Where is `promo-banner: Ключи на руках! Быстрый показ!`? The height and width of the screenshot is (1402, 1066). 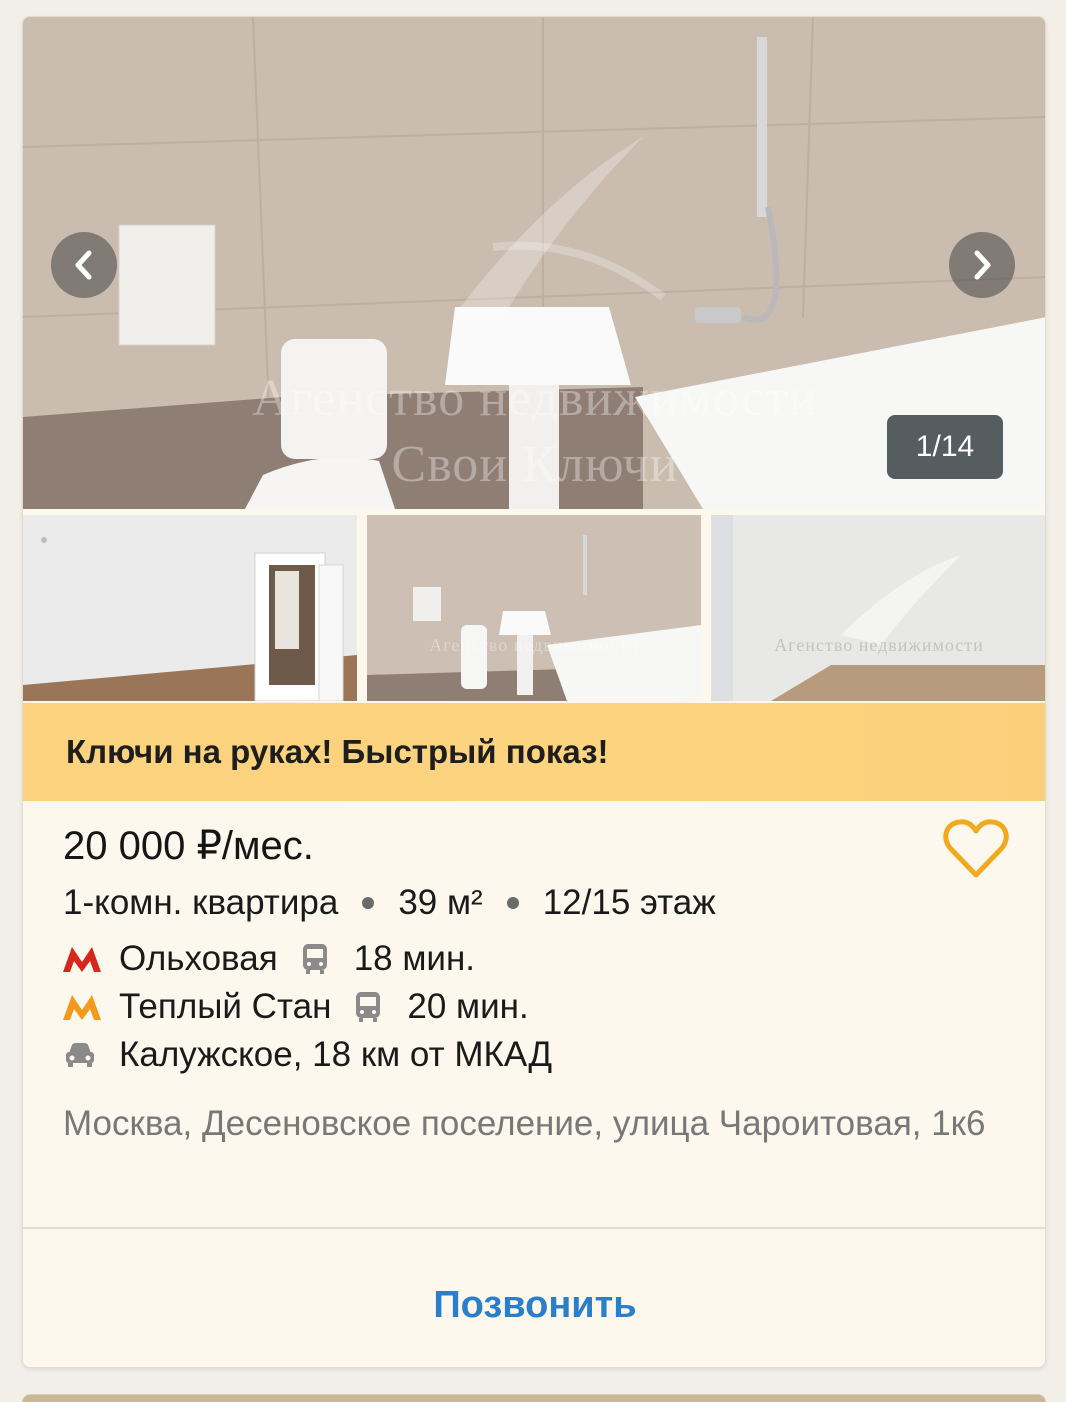
promo-banner: Ключи на руках! Быстрый показ! is located at coordinates (534, 752).